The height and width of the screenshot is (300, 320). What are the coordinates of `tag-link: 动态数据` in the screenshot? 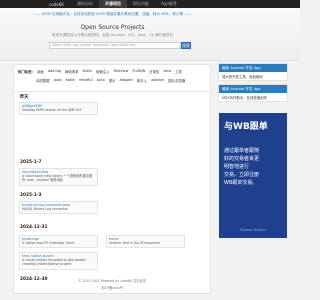 It's located at (43, 80).